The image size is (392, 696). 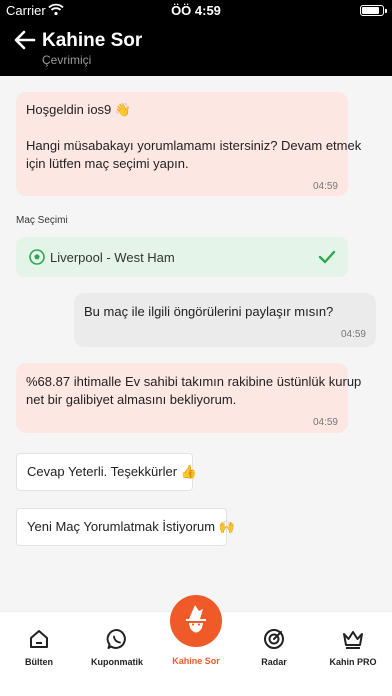 What do you see at coordinates (37, 257) in the screenshot?
I see `soccer-ball-icon` at bounding box center [37, 257].